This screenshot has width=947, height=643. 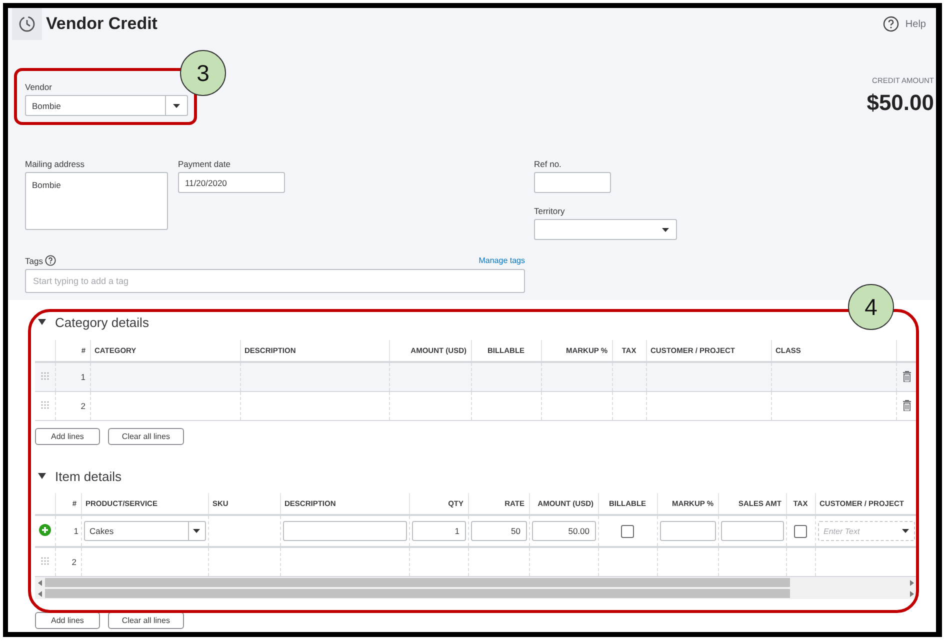 What do you see at coordinates (752, 531) in the screenshot?
I see `sales-amount-field` at bounding box center [752, 531].